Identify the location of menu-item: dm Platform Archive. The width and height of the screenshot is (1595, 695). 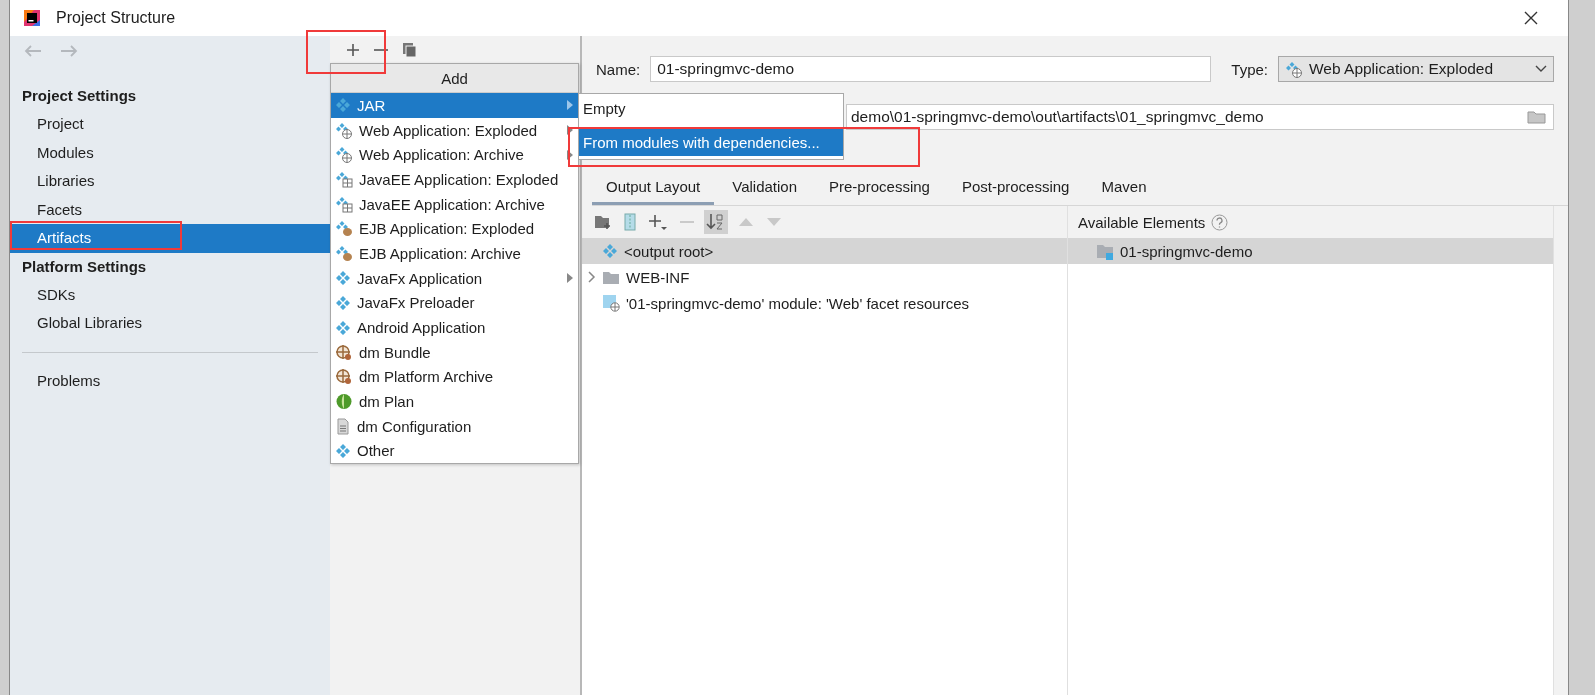
(454, 377).